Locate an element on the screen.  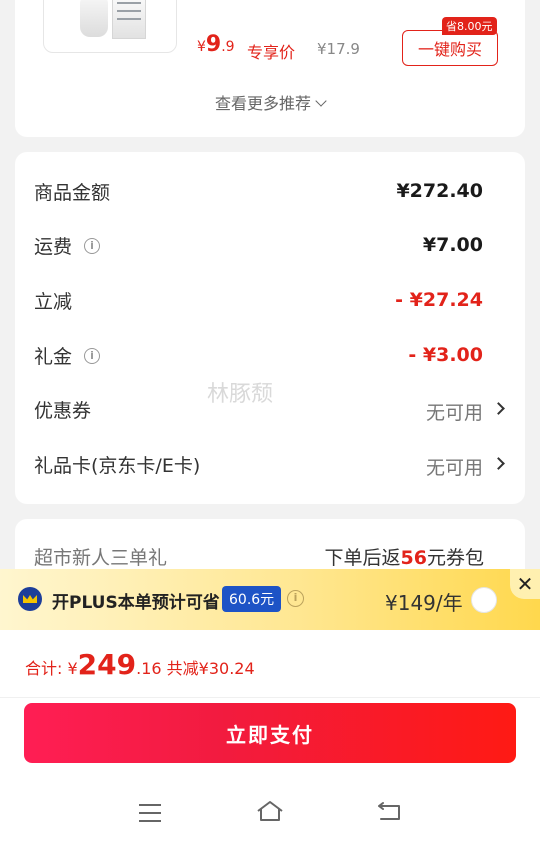
product-box-image is located at coordinates (129, 19).